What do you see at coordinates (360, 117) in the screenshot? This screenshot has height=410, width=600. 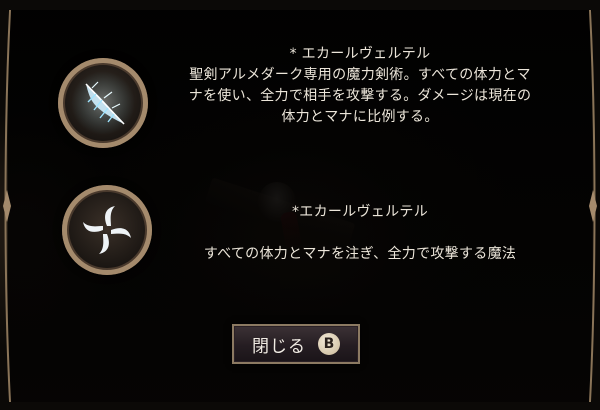 I see `skill-1-description-line: 体力とマナに比例する。` at bounding box center [360, 117].